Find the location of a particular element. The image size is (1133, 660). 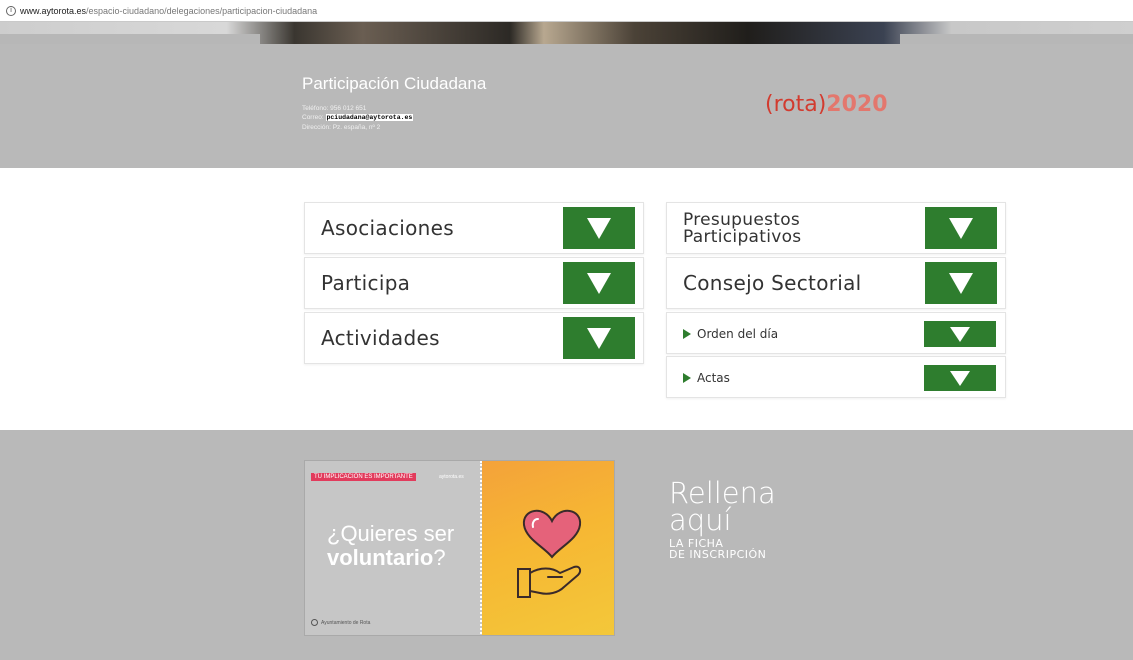

sub-item-text: Orden del día is located at coordinates (738, 334).